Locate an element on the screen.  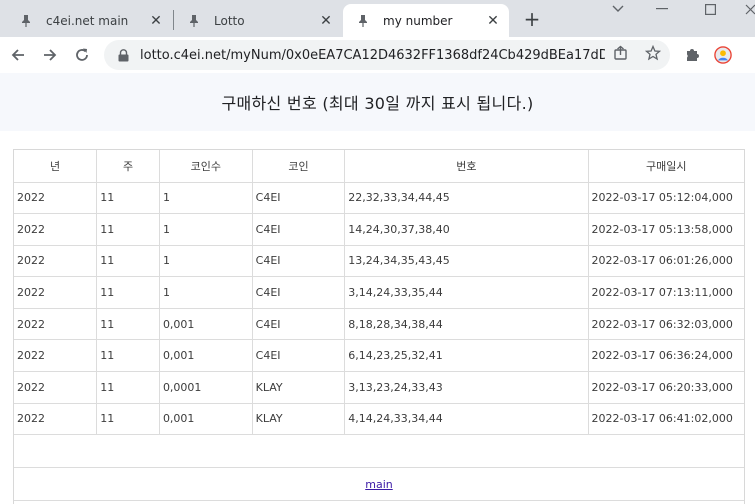
cell-purchase-time: 2022-03-17 06:01:26,000 is located at coordinates (666, 261).